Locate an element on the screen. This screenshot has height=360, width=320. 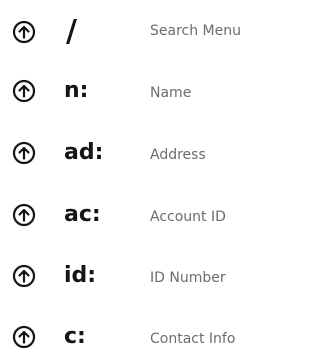
shortcut-key: c: is located at coordinates (75, 336).